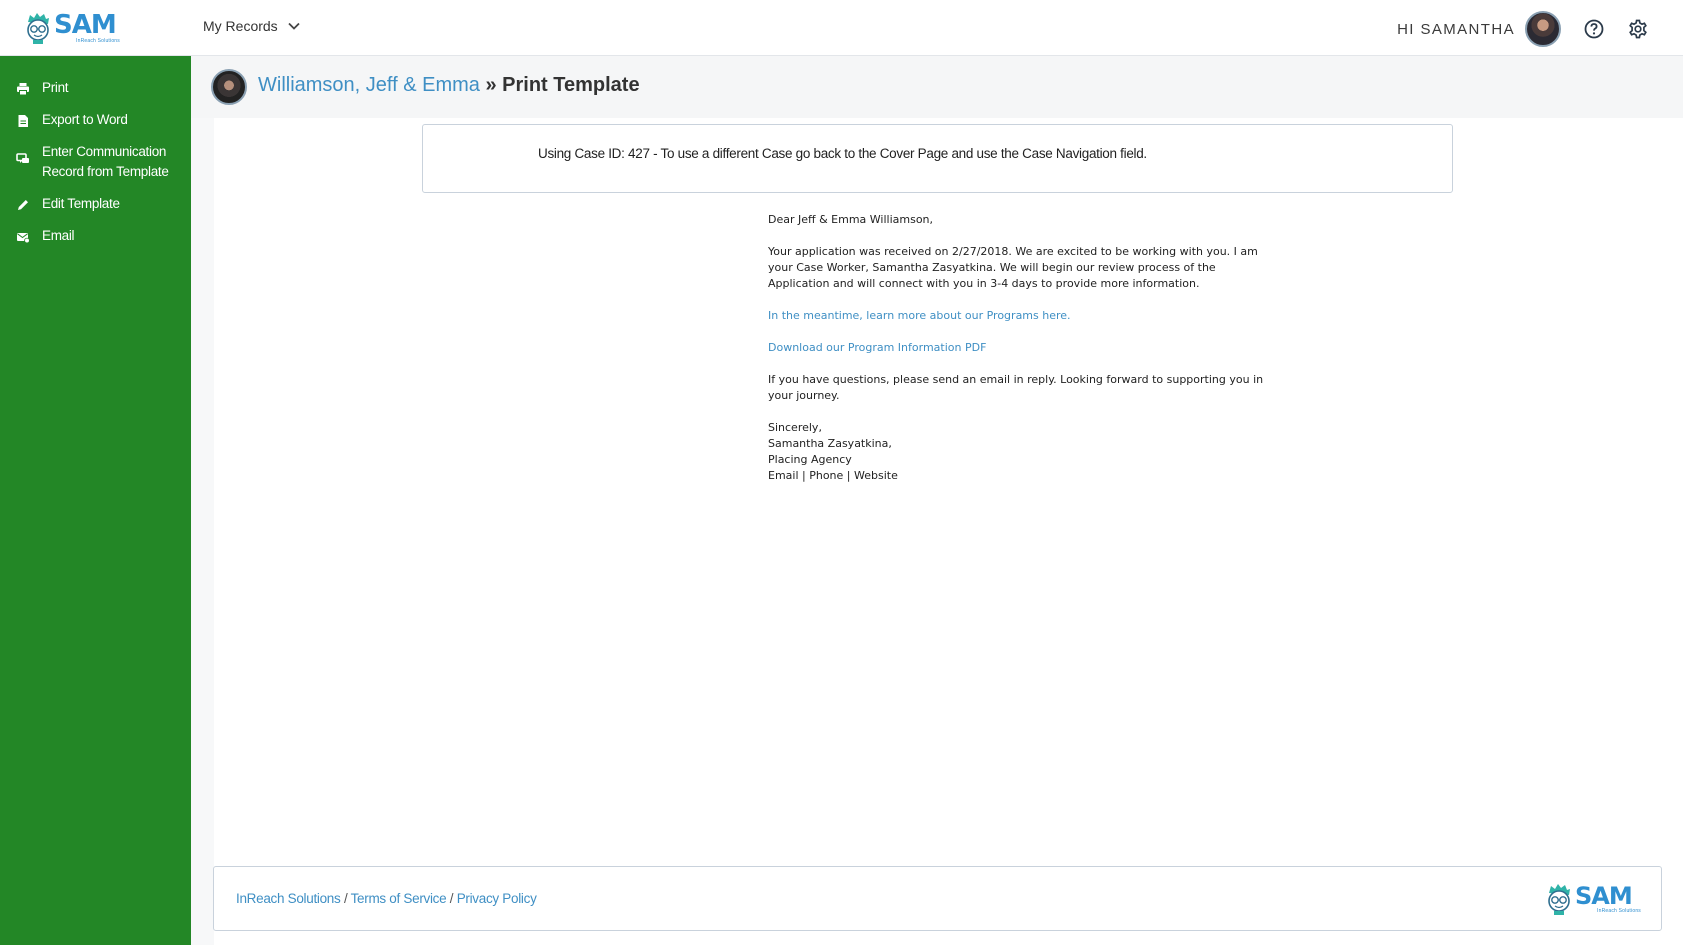 The height and width of the screenshot is (945, 1683). I want to click on my-records-label: My Records, so click(240, 26).